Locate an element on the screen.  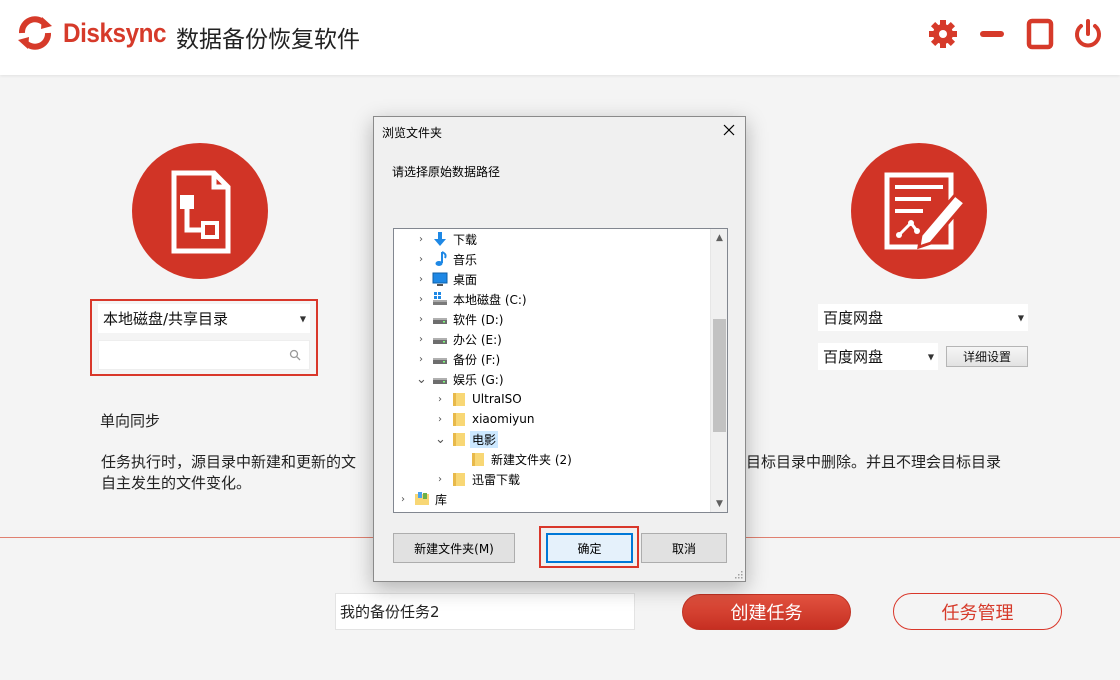
target-type-value: 百度网盘 is located at coordinates (853, 318).